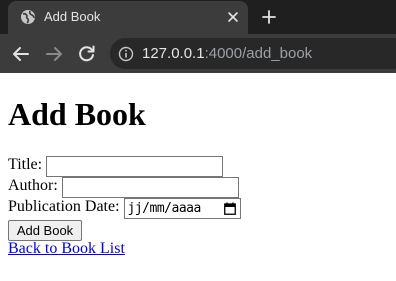 This screenshot has width=396, height=281. What do you see at coordinates (28, 17) in the screenshot?
I see `globe-icon` at bounding box center [28, 17].